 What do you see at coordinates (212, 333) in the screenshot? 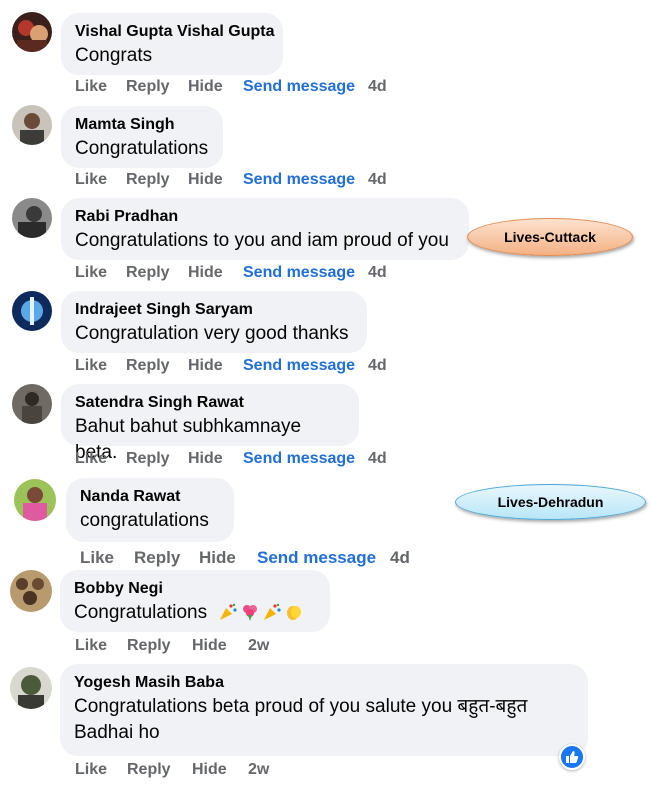
I see `comment-text: Congratulation very good thanks` at bounding box center [212, 333].